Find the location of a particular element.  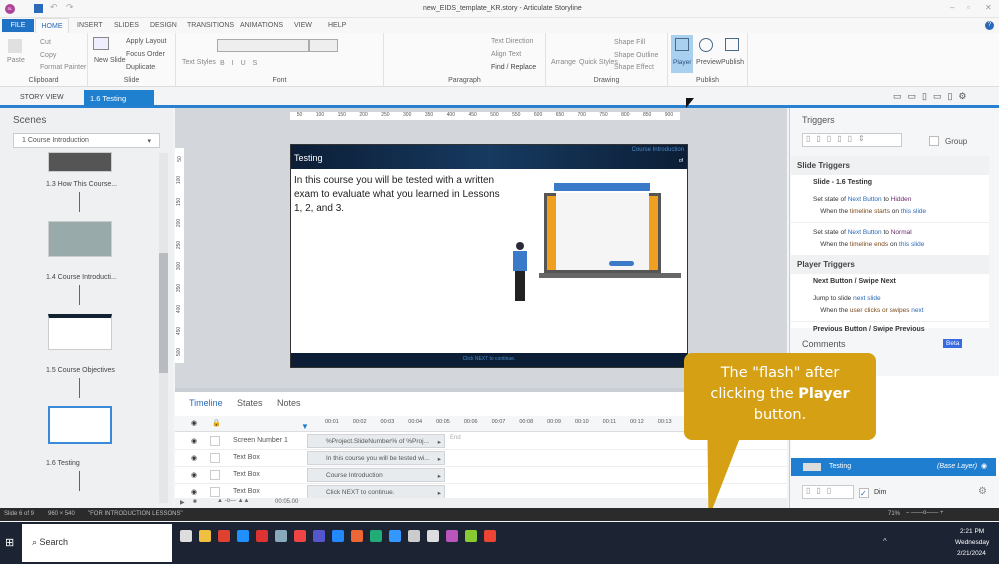

text-styles-button: Text Styles is located at coordinates (199, 62).